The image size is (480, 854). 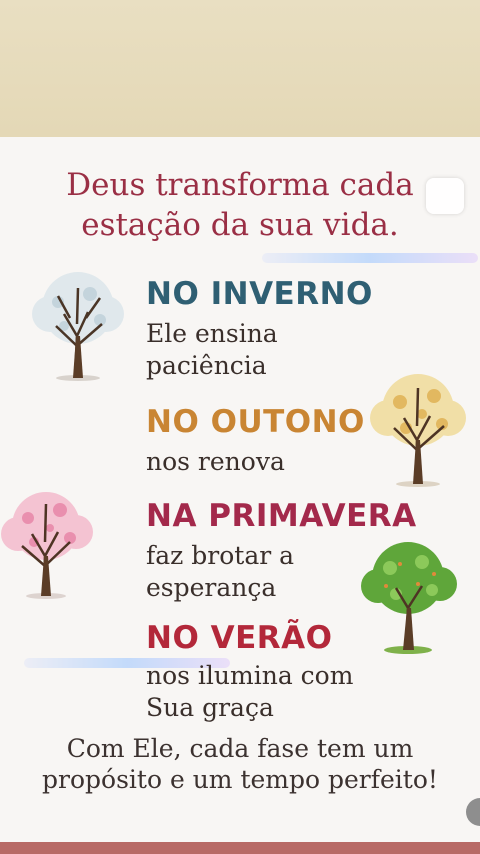 I want to click on season-text-line: Ele ensina, so click(x=212, y=333).